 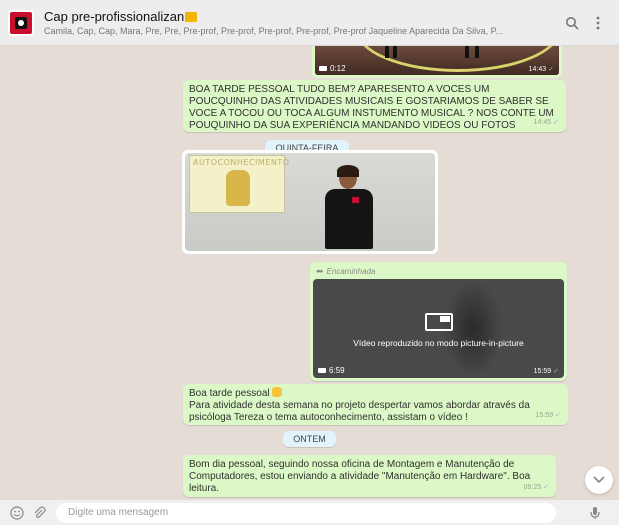 What do you see at coordinates (277, 392) in the screenshot?
I see `waving-hand-emoji-icon` at bounding box center [277, 392].